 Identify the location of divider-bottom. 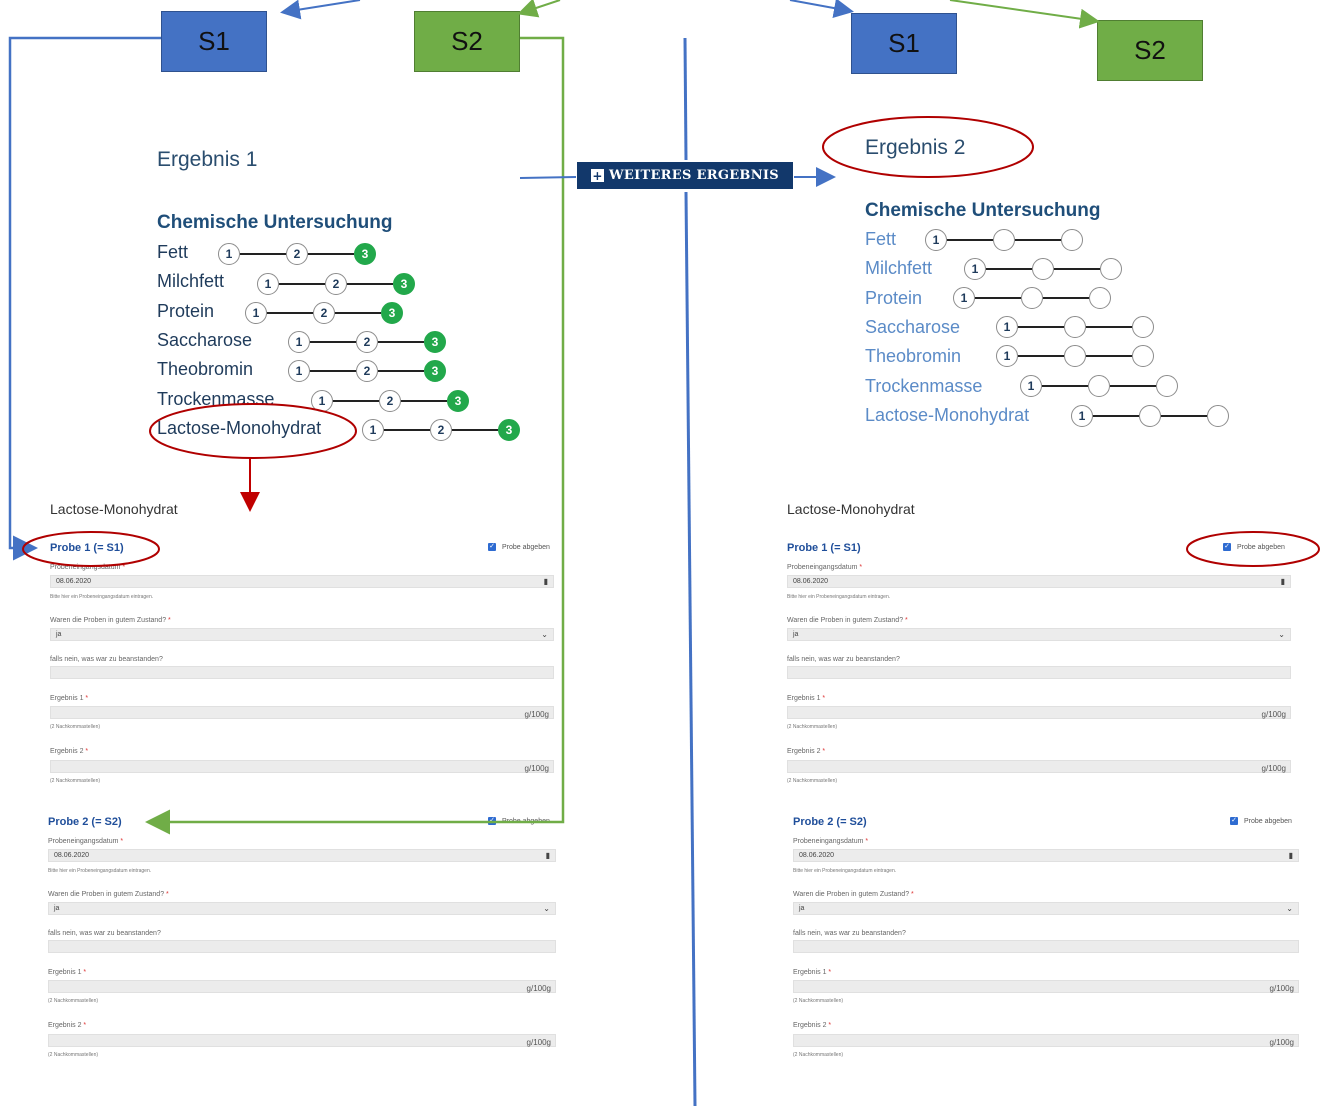
(690, 648).